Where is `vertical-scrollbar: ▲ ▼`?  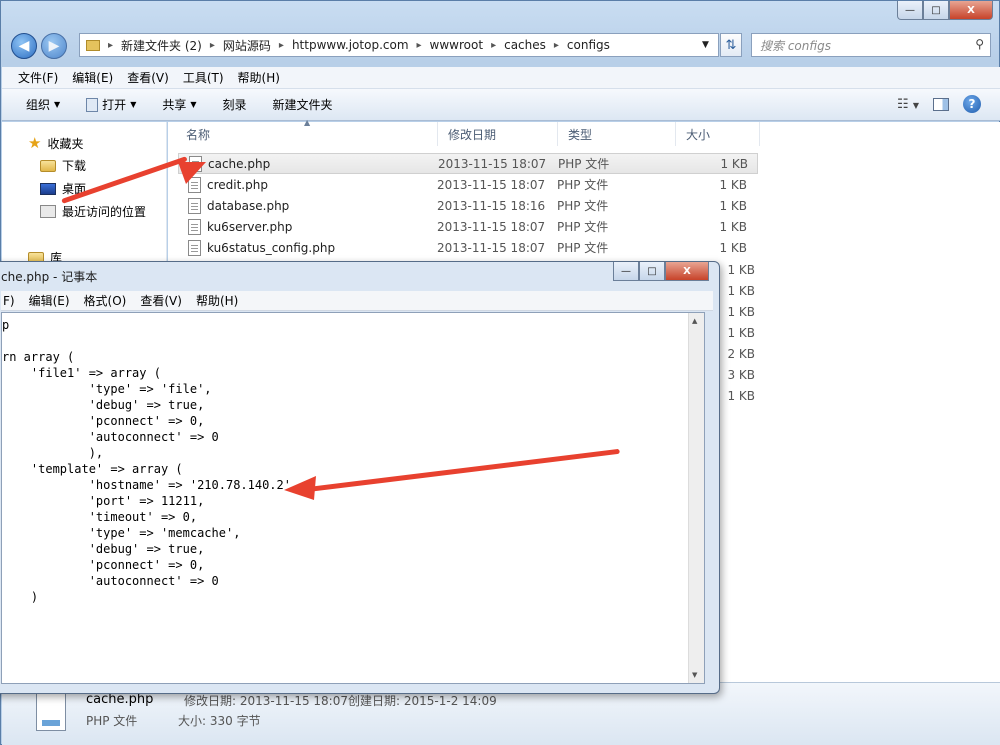 vertical-scrollbar: ▲ ▼ is located at coordinates (696, 498).